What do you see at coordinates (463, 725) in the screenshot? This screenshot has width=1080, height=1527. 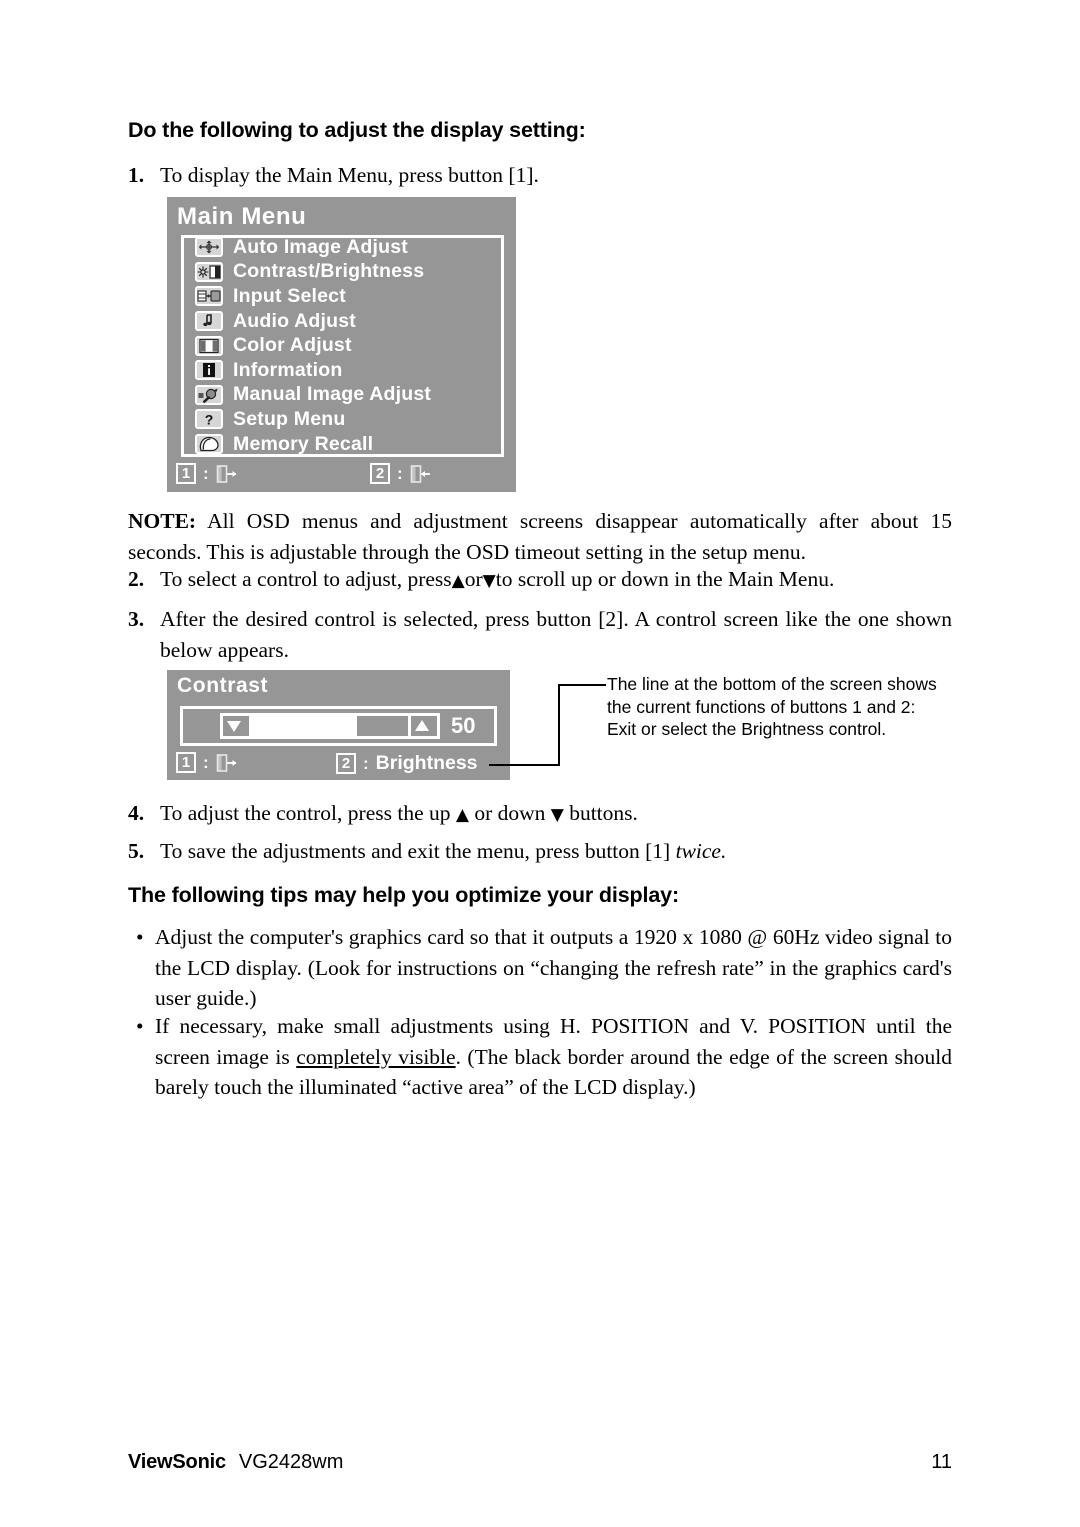 I see `contrast-value: 50` at bounding box center [463, 725].